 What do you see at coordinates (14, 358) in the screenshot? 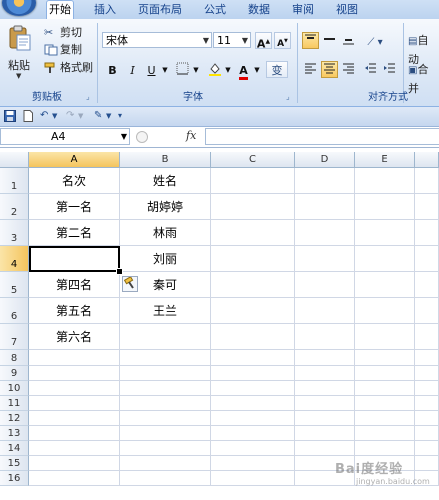
I see `row-header-8: 8` at bounding box center [14, 358].